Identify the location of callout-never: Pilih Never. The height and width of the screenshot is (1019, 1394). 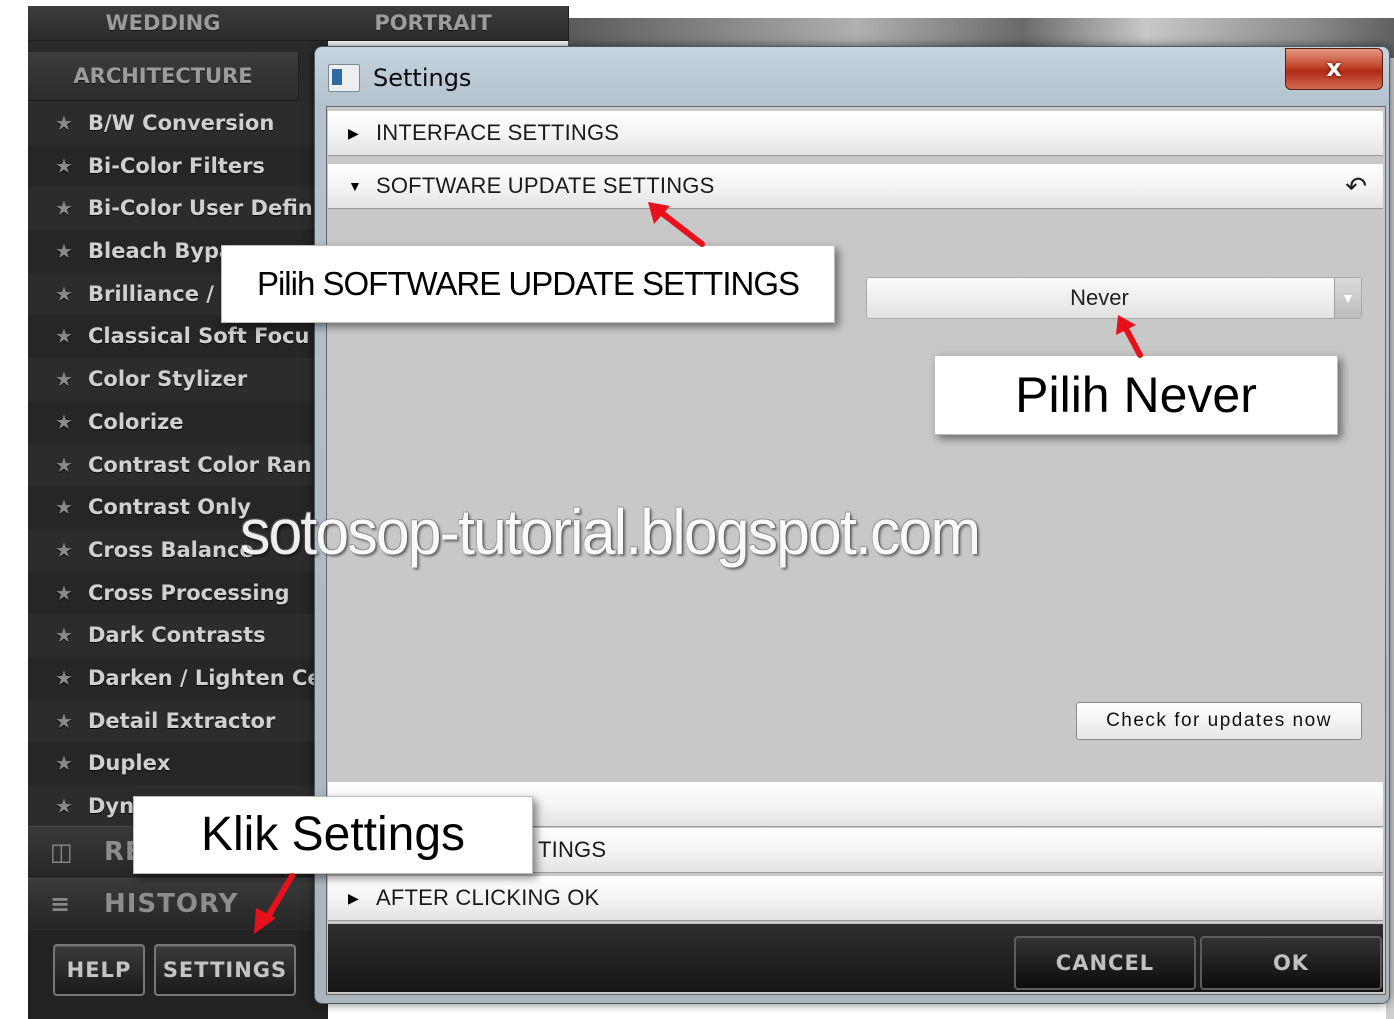
(1136, 395).